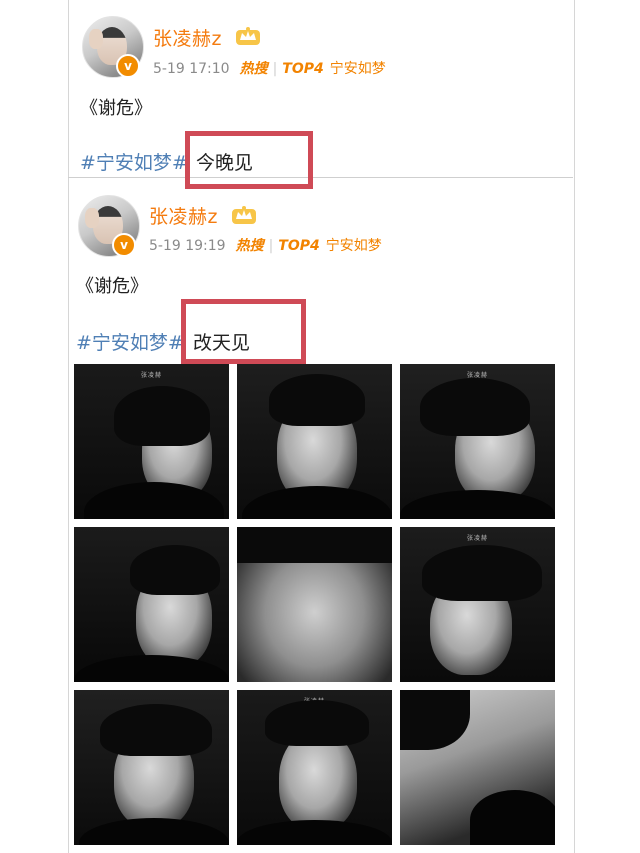 The image size is (640, 853). I want to click on photo-thumbnail-3: 张凌赫, so click(477, 441).